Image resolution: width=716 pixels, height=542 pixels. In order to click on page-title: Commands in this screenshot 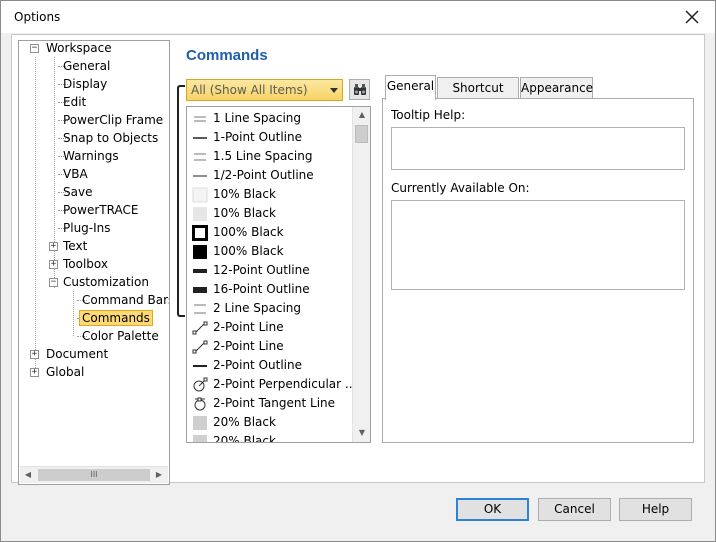, I will do `click(227, 55)`.